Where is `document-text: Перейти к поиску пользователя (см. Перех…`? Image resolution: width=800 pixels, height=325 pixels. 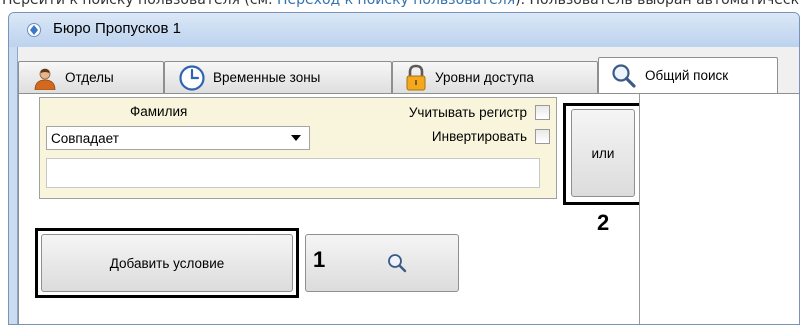 document-text: Перейти к поиску пользователя (см. Перех… is located at coordinates (400, 6).